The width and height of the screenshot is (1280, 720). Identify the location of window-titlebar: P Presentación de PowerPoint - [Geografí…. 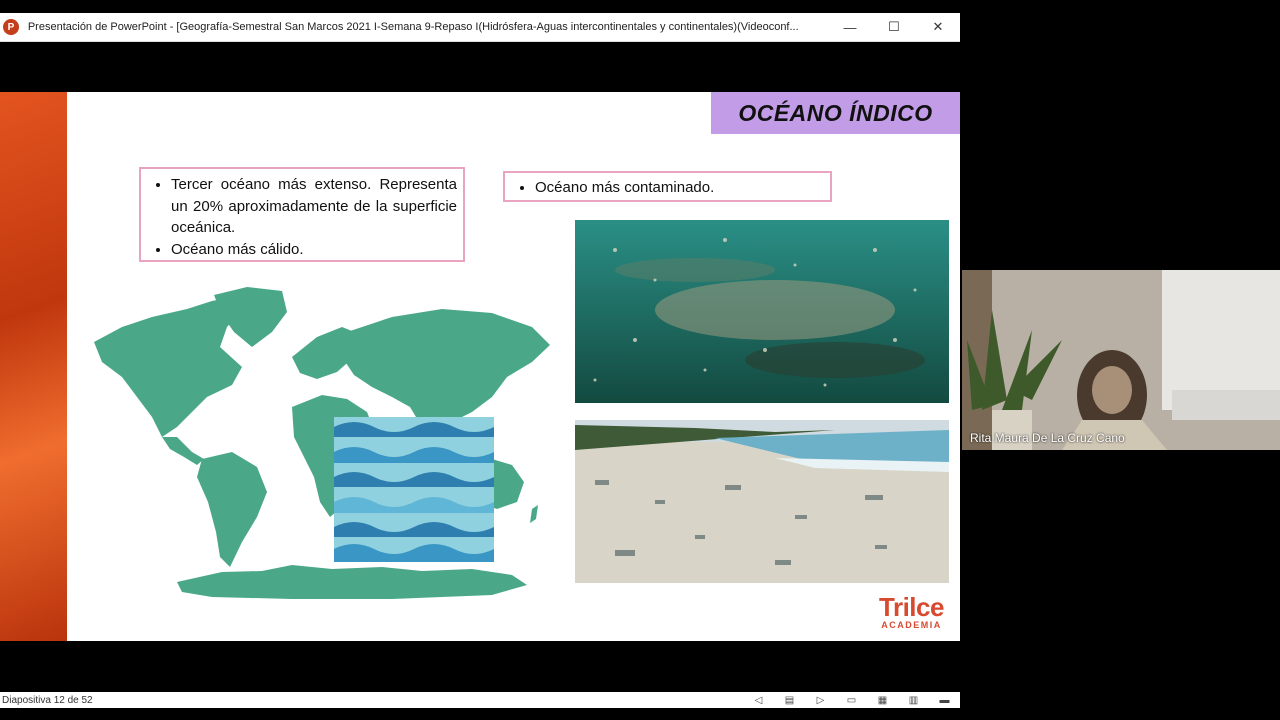
(480, 27).